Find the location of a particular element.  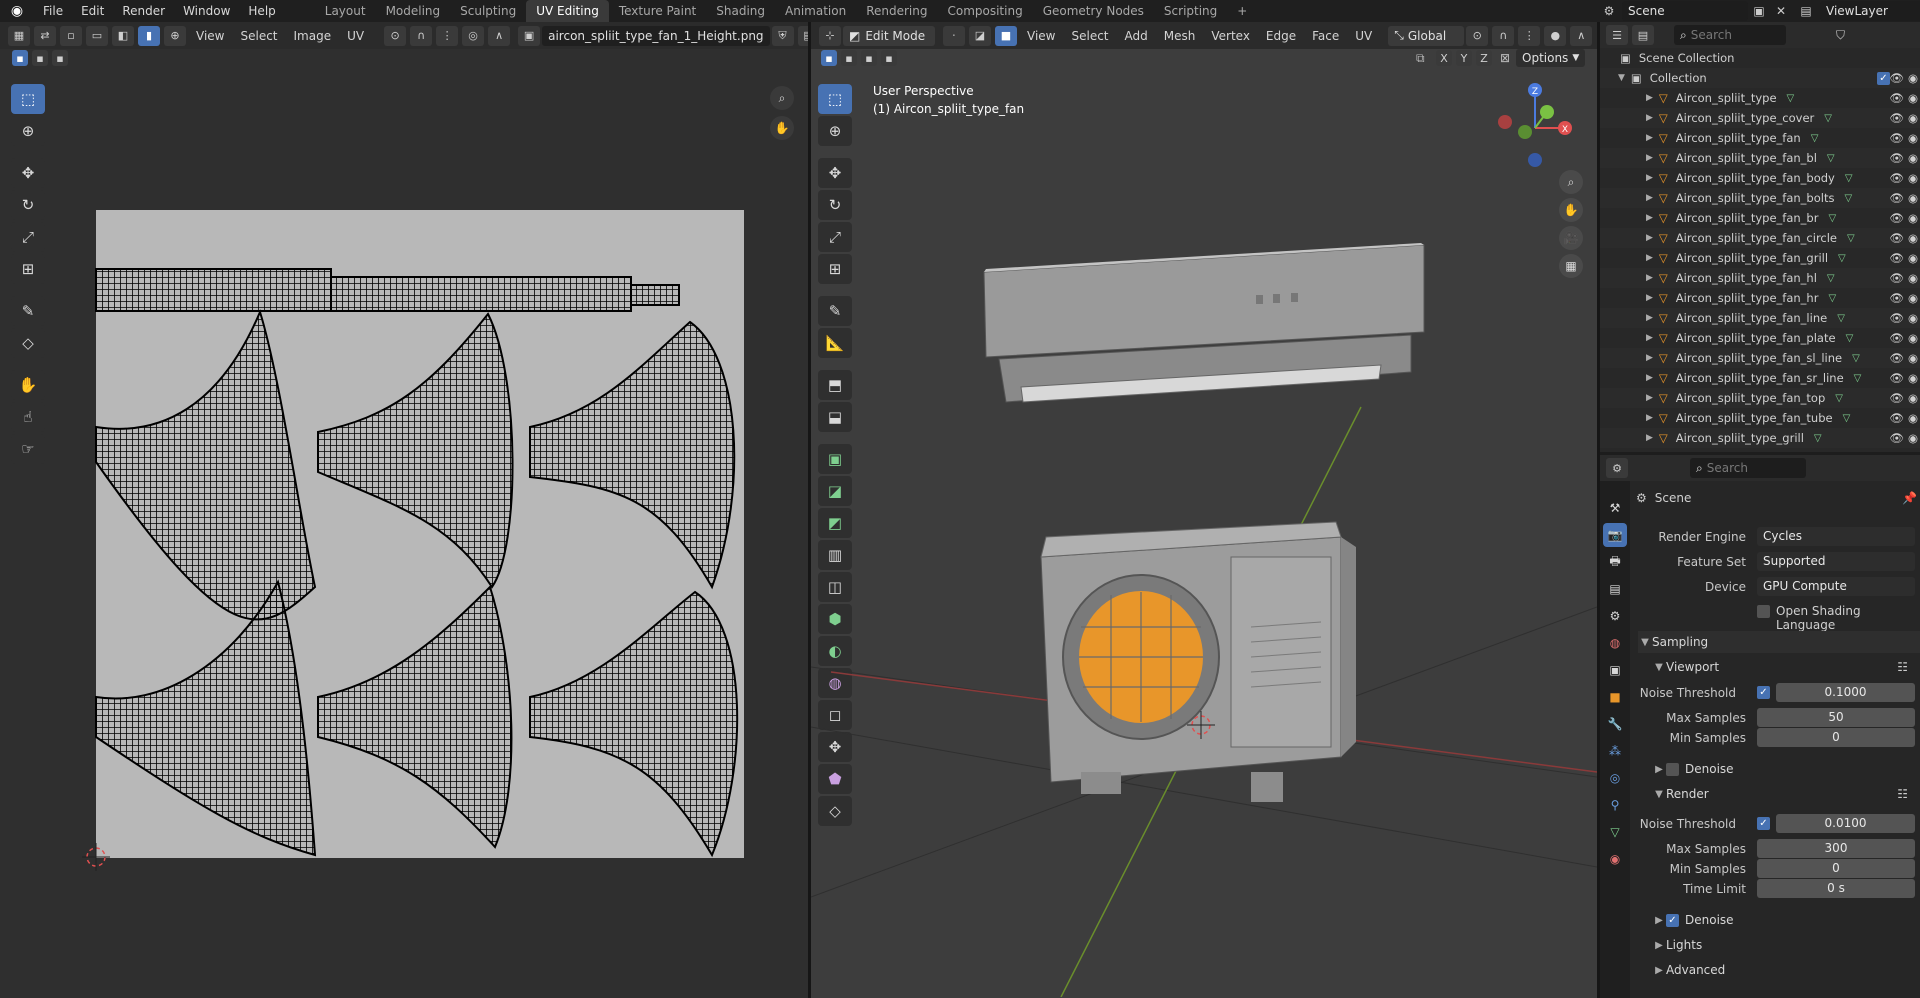

collection-row: ▼ ▣ Collection ✓ 👁 ◉ is located at coordinates (1760, 78).